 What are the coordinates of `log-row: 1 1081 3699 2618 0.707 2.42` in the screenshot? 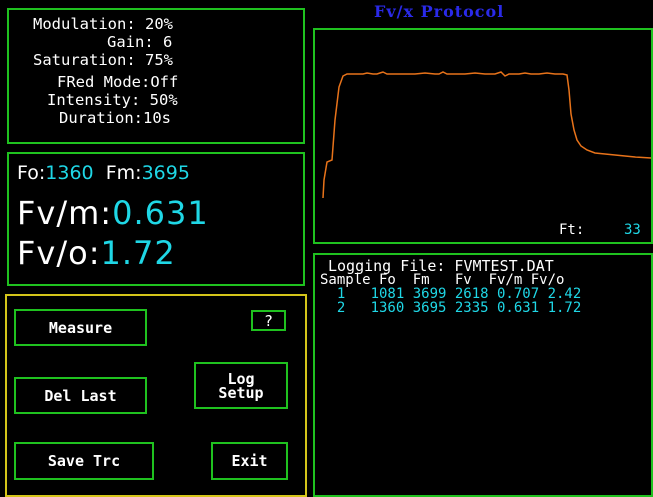 It's located at (451, 294).